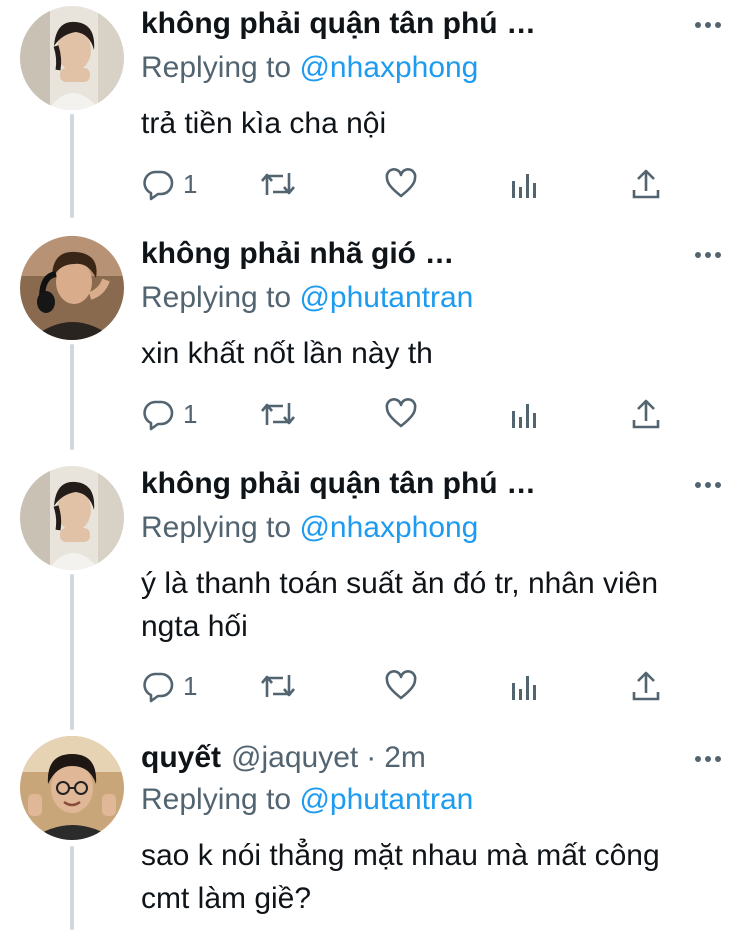 Image resolution: width=750 pixels, height=930 pixels. I want to click on tweet-header: quyết @jaquyet · 2m, so click(415, 758).